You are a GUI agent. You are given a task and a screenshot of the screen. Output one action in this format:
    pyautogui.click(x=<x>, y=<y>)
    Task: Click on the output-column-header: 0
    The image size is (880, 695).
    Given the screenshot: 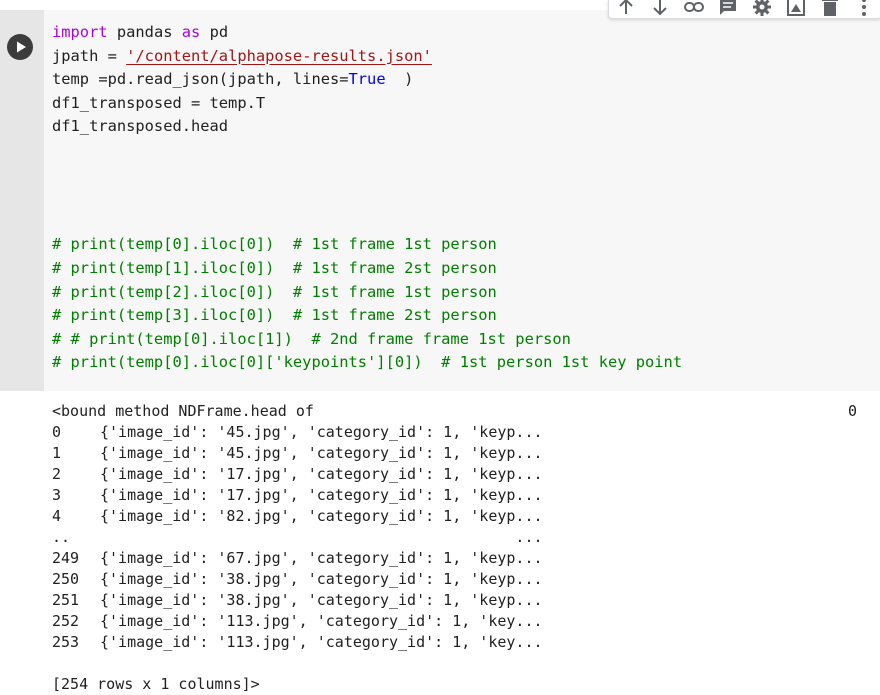 What is the action you would take?
    pyautogui.click(x=853, y=411)
    